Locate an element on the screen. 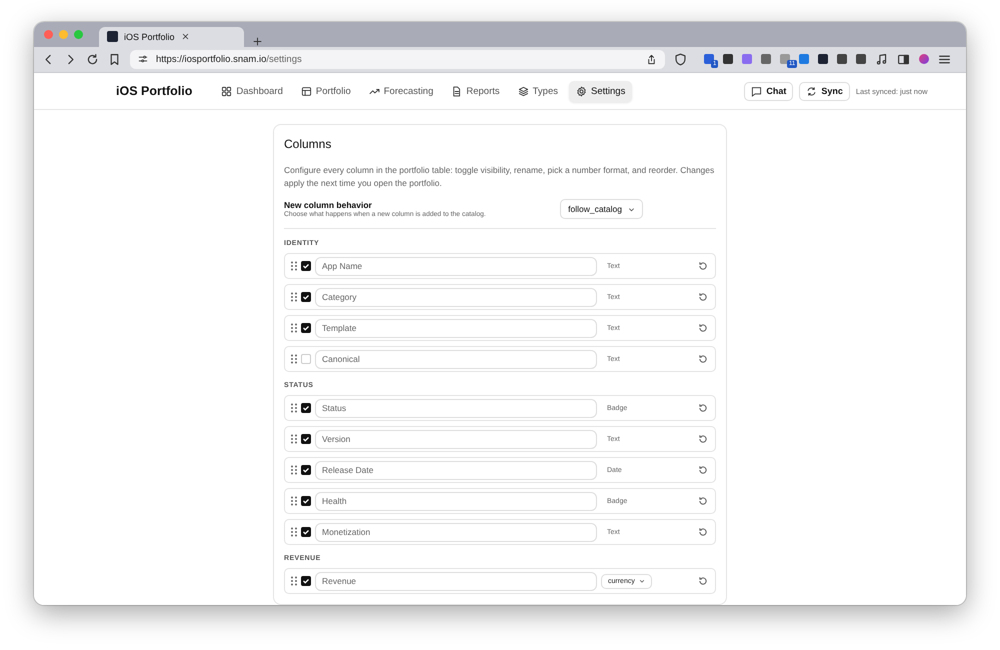  bookmark-icon is located at coordinates (114, 59).